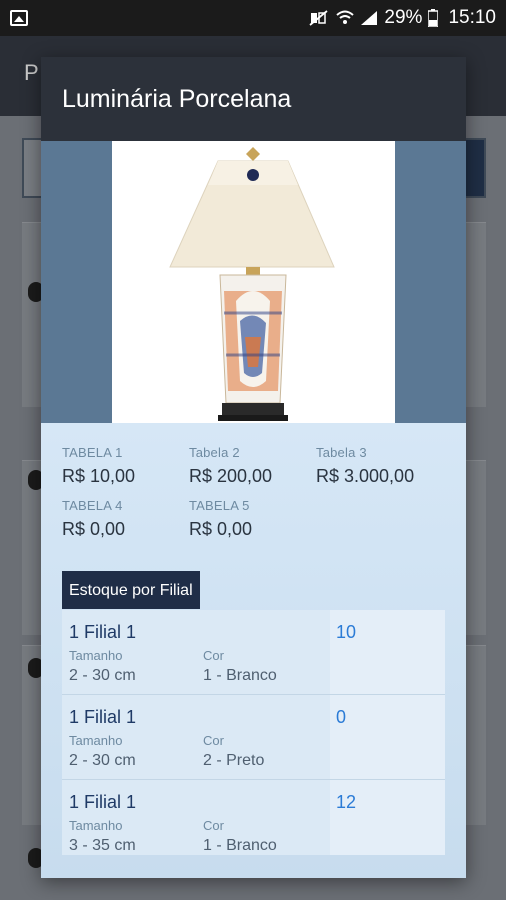 The width and height of the screenshot is (506, 900). What do you see at coordinates (131, 590) in the screenshot?
I see `stock-section-title: Estoque por Filial` at bounding box center [131, 590].